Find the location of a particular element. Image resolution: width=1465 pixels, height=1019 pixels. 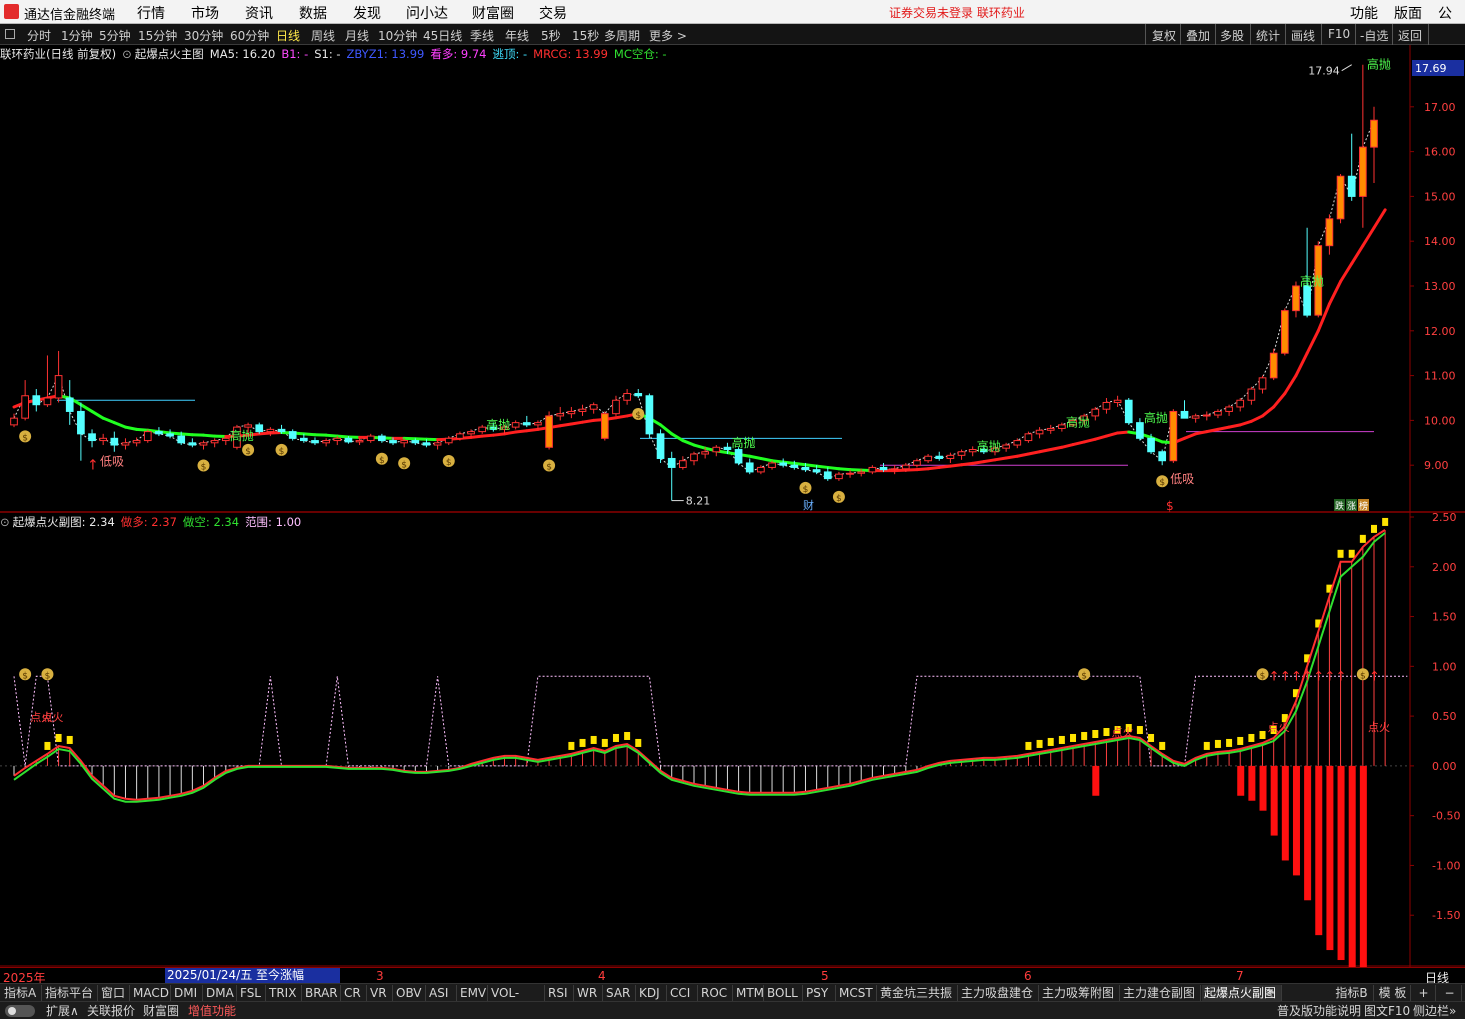

indicator-tab: DMA is located at coordinates (220, 993).